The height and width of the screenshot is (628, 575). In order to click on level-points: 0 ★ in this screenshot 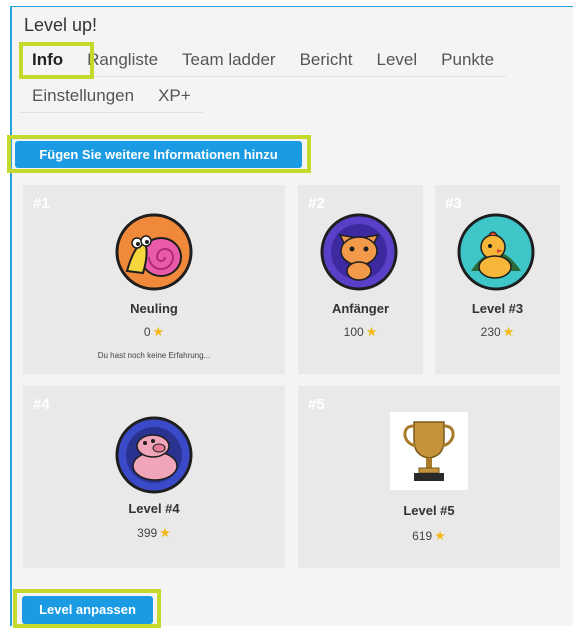, I will do `click(154, 331)`.